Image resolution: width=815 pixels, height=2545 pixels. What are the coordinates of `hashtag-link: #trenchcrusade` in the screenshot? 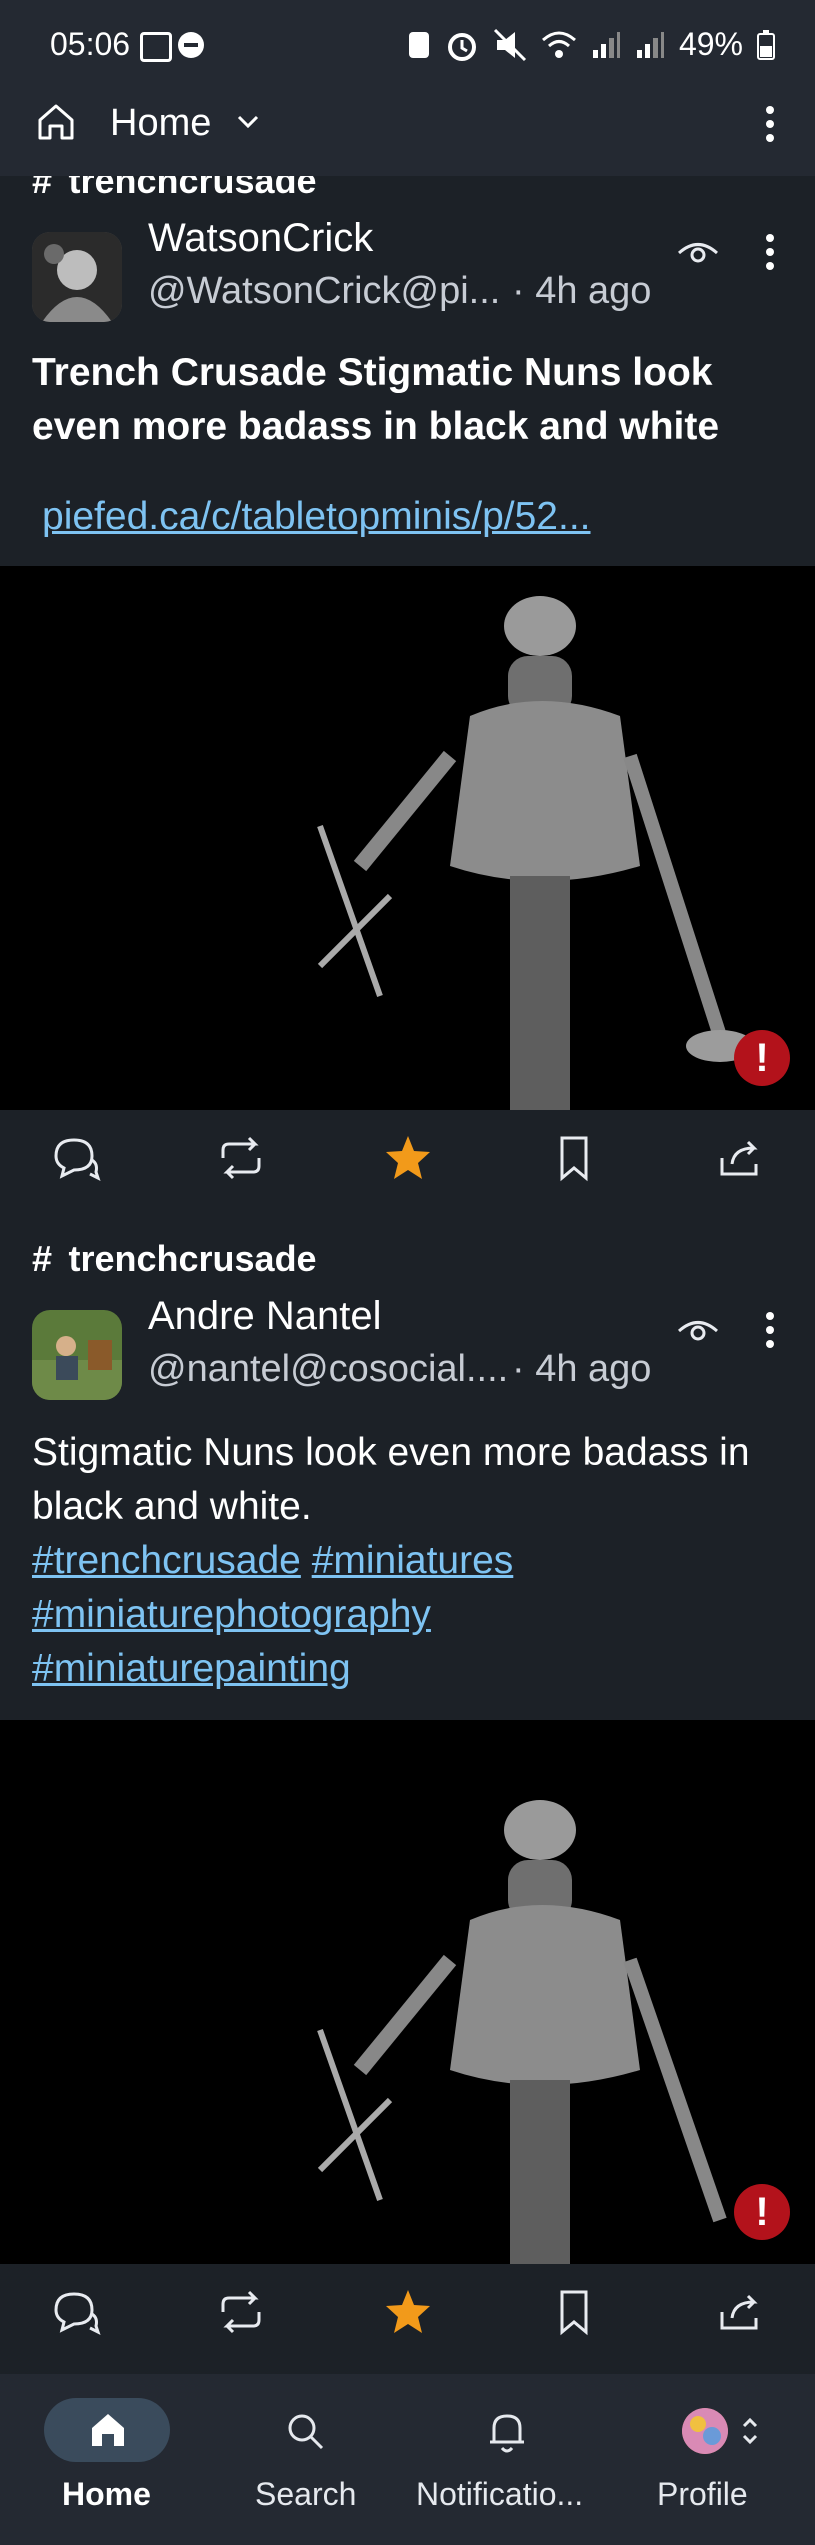 It's located at (166, 1560).